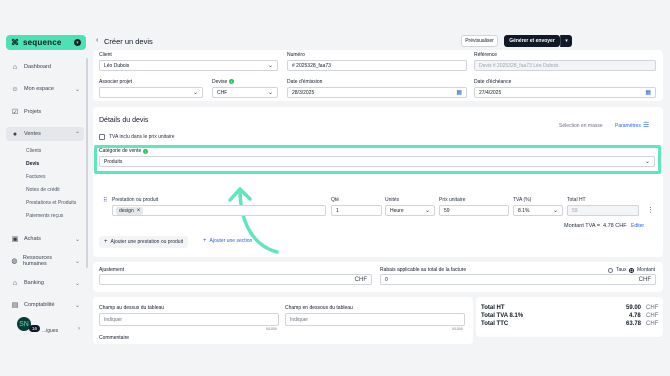 Image resolution: width=670 pixels, height=376 pixels. Describe the element at coordinates (139, 211) in the screenshot. I see `close-icon: ×` at that location.